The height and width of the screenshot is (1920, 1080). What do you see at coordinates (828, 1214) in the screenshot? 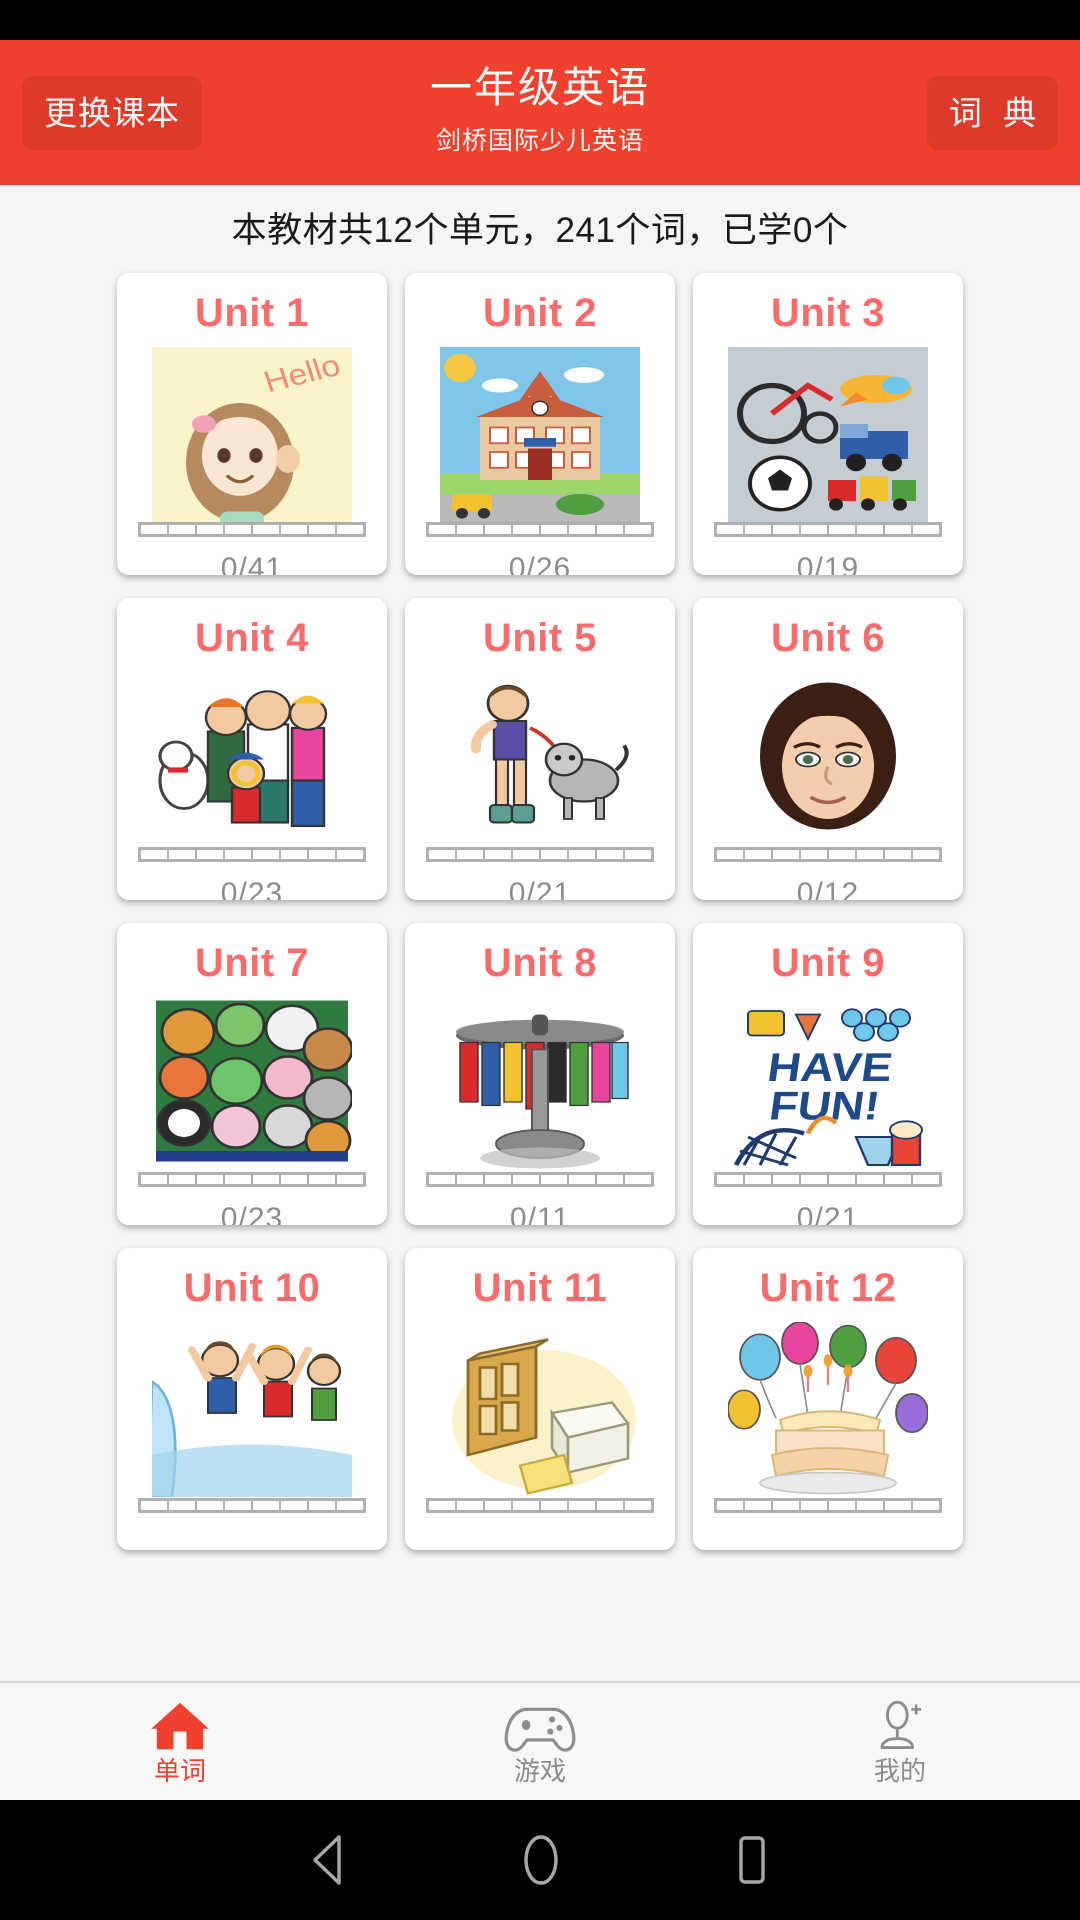
I see `unit-word-count: 0/21` at bounding box center [828, 1214].